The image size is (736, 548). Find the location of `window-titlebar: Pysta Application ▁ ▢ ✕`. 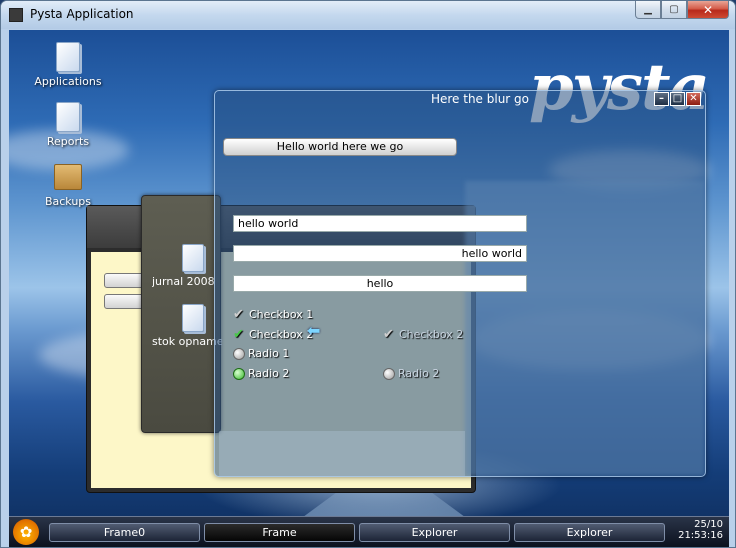

window-titlebar: Pysta Application ▁ ▢ ✕ is located at coordinates (368, 15).